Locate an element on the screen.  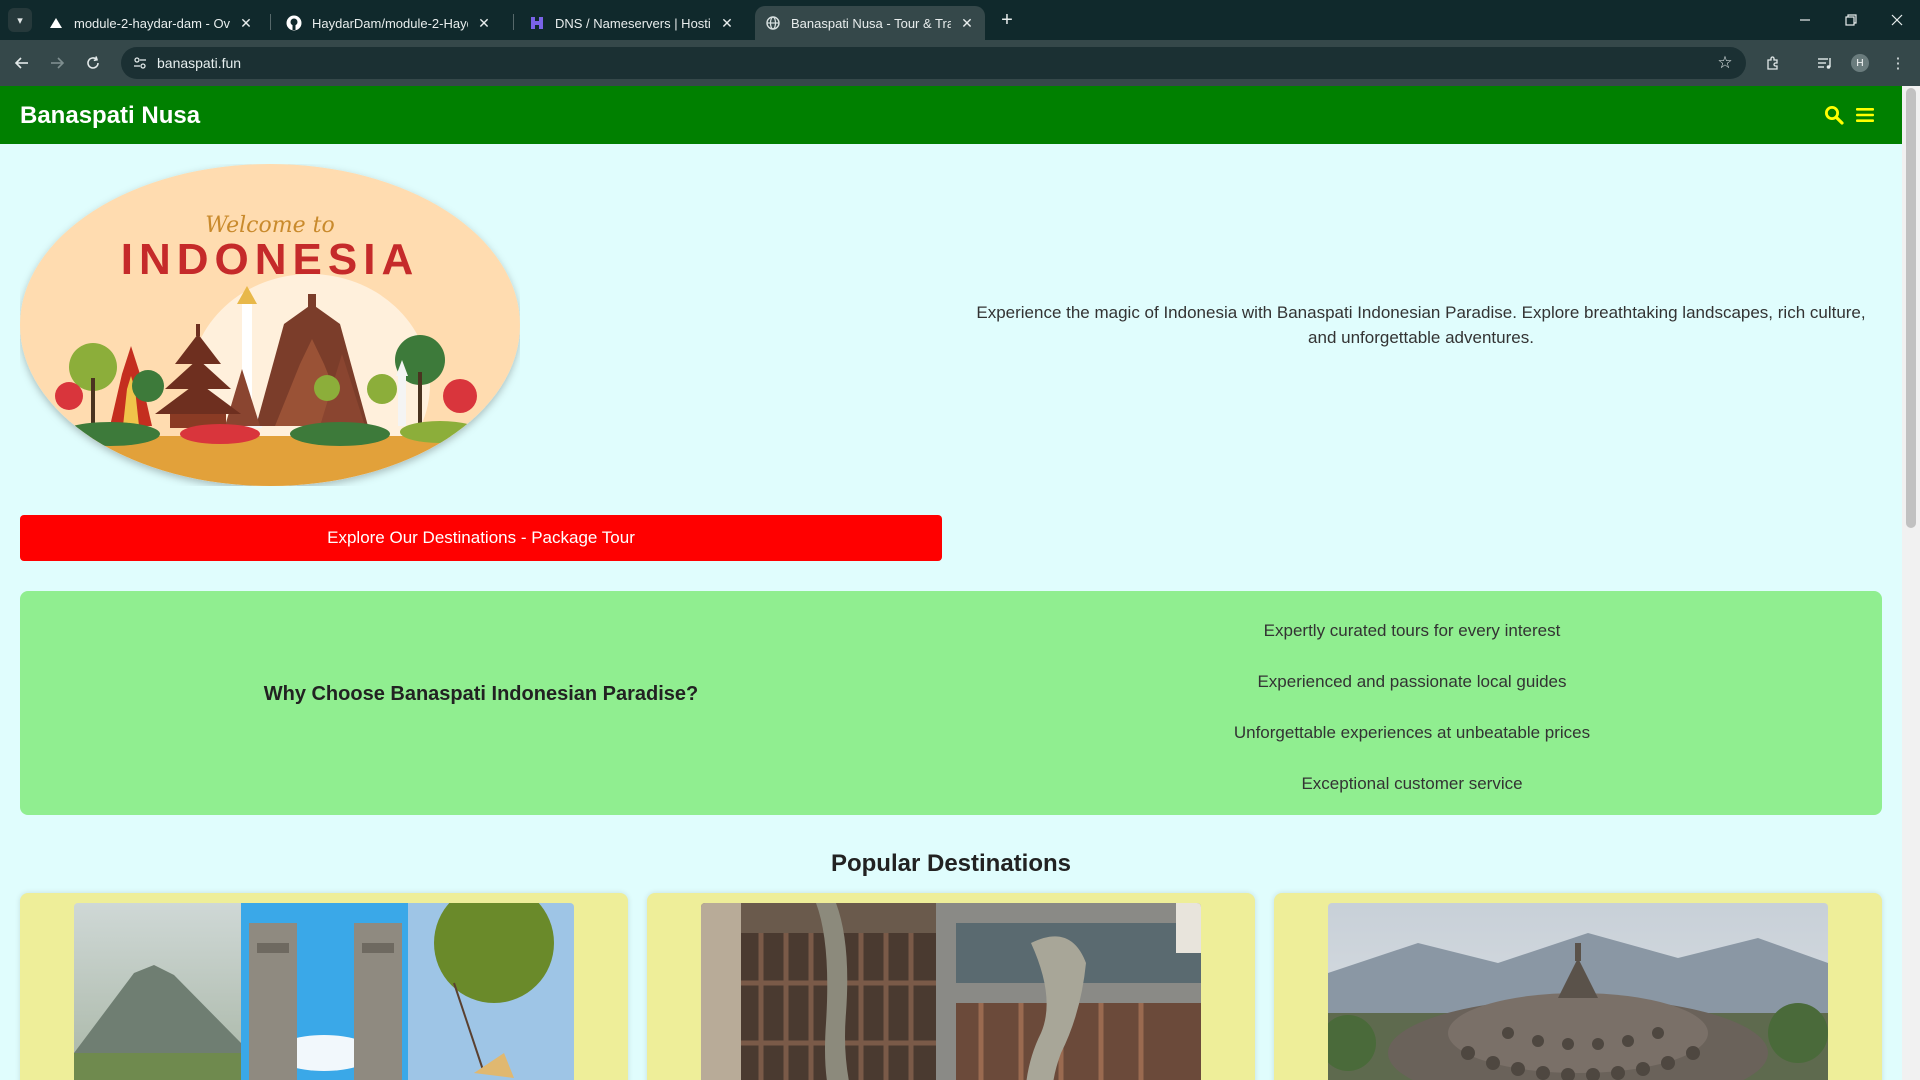
extensions-icon is located at coordinates (1773, 63).